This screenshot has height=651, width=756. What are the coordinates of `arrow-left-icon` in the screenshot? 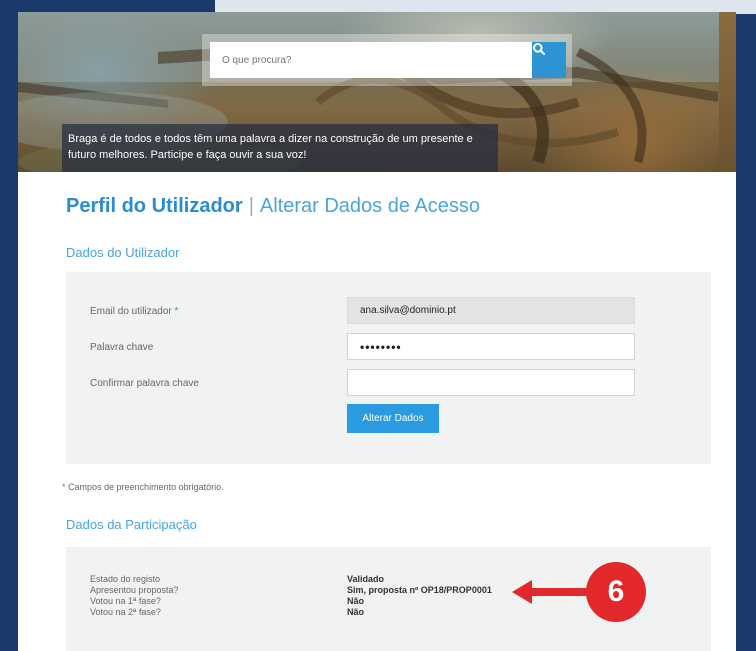 It's located at (550, 592).